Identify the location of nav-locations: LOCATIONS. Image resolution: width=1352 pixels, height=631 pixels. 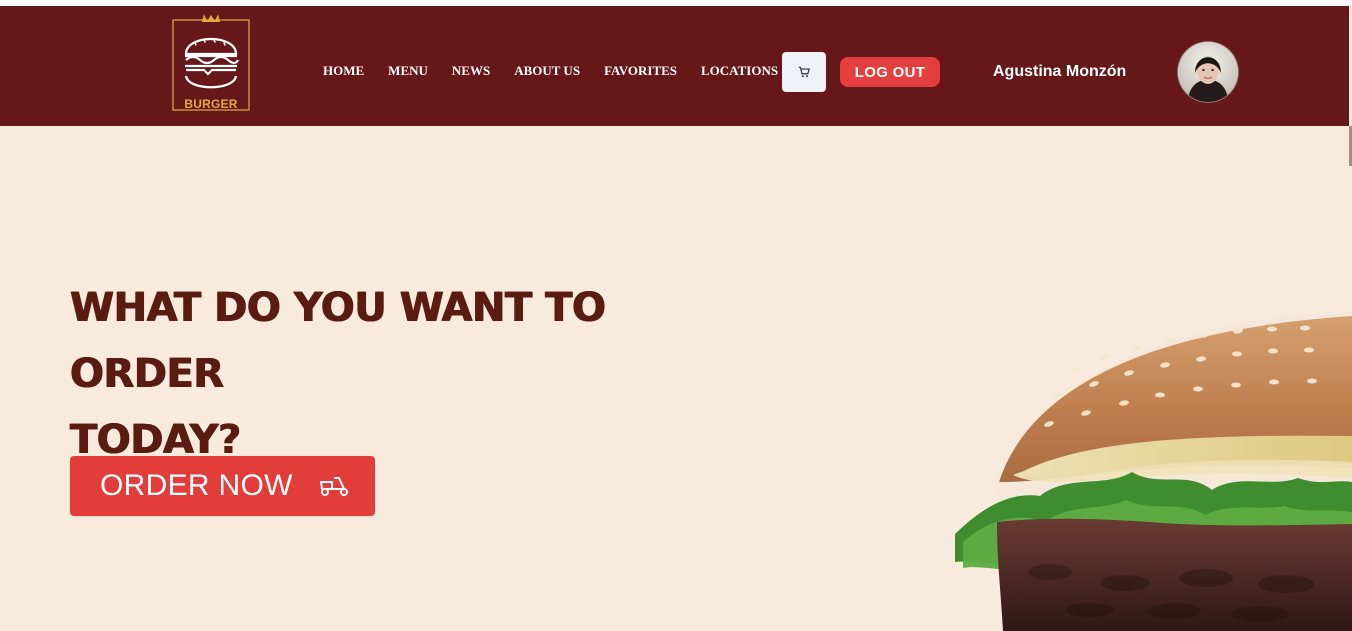
(739, 71).